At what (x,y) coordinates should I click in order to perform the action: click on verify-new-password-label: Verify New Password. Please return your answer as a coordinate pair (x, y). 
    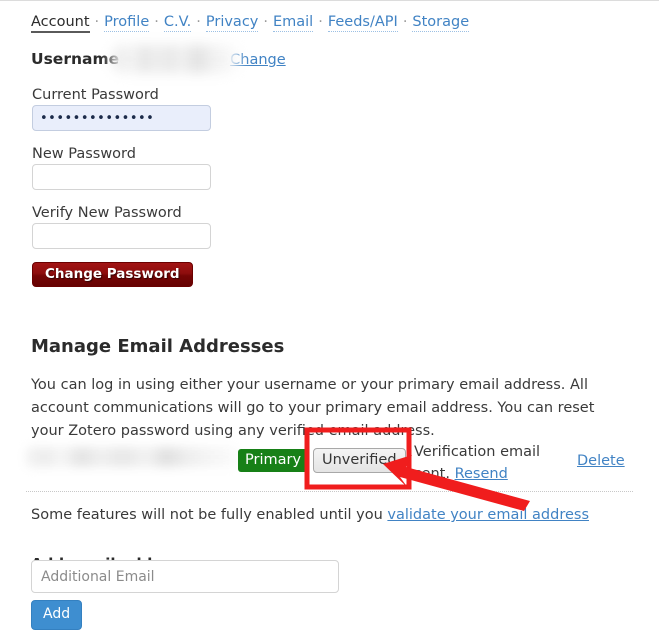
    Looking at the image, I should click on (107, 213).